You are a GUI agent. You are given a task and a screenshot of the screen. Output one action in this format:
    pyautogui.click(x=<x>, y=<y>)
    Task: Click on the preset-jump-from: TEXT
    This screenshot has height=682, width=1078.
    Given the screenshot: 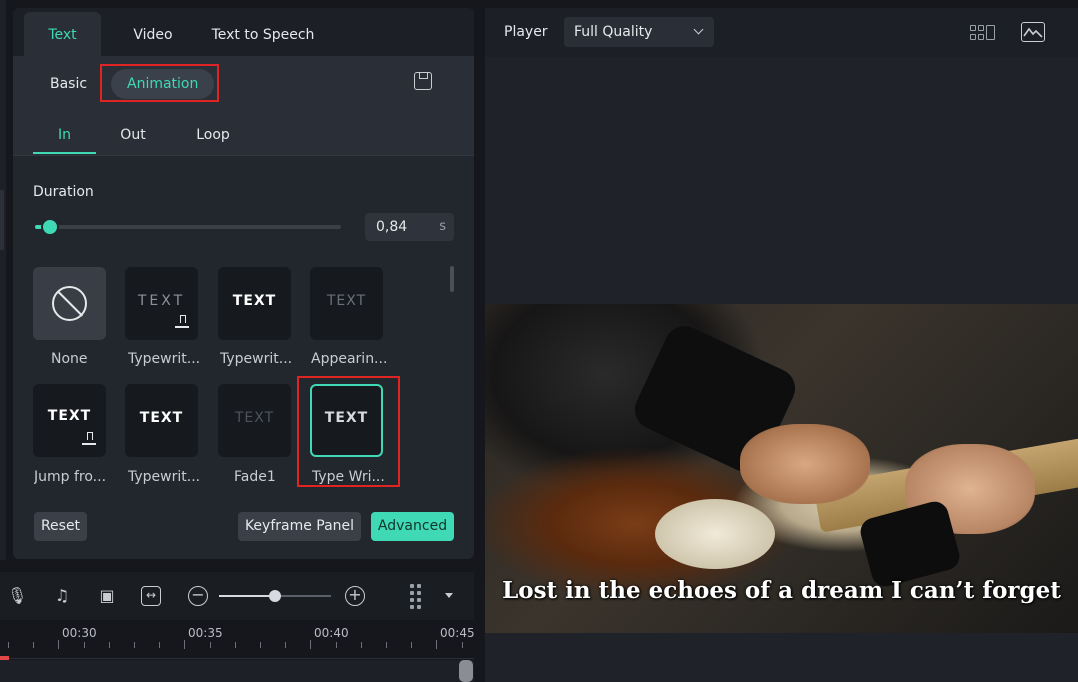 What is the action you would take?
    pyautogui.click(x=69, y=420)
    